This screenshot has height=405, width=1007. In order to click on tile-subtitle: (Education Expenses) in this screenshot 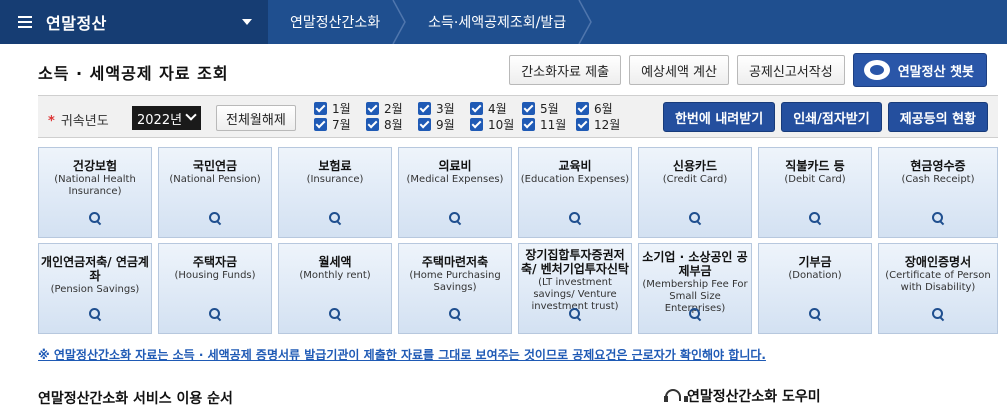, I will do `click(575, 179)`.